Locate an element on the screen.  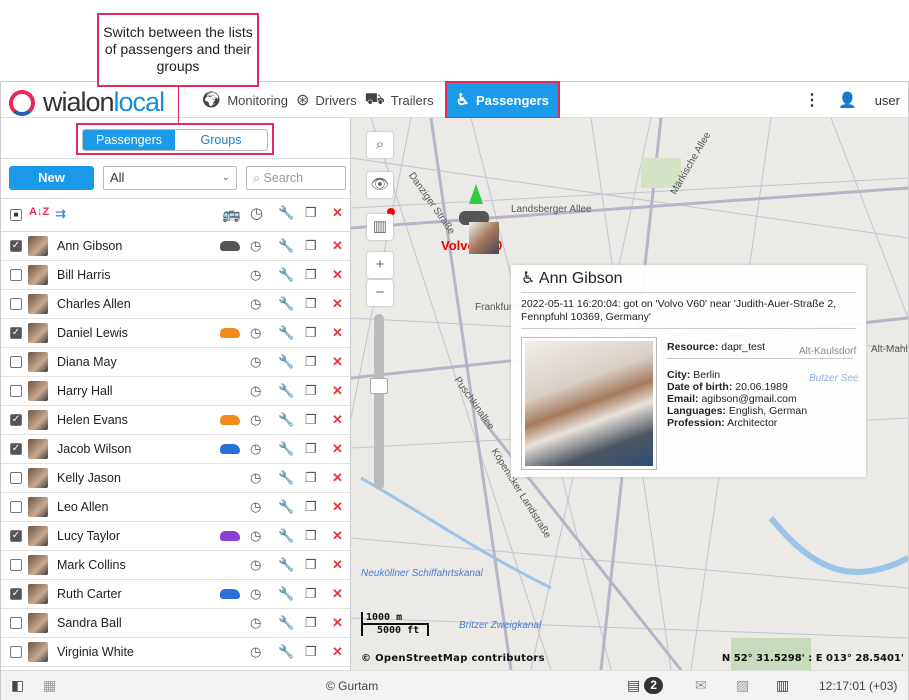
search-input: ⌕ Search is located at coordinates (296, 178).